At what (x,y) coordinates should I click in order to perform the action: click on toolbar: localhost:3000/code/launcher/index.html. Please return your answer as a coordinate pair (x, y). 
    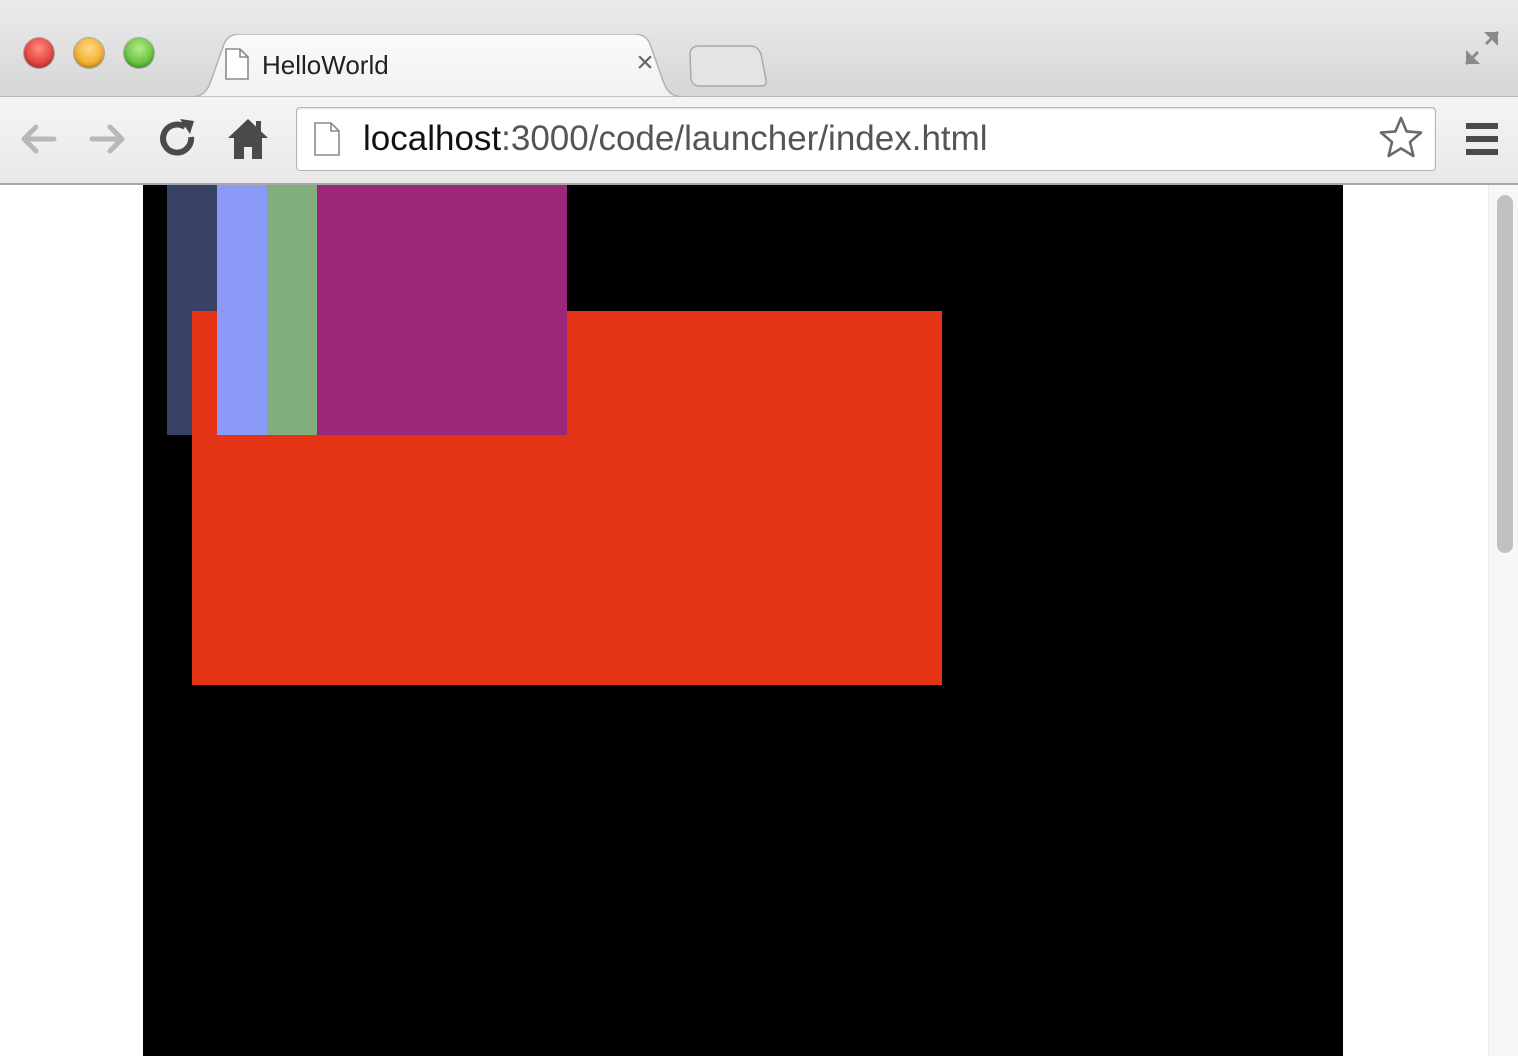
    Looking at the image, I should click on (759, 141).